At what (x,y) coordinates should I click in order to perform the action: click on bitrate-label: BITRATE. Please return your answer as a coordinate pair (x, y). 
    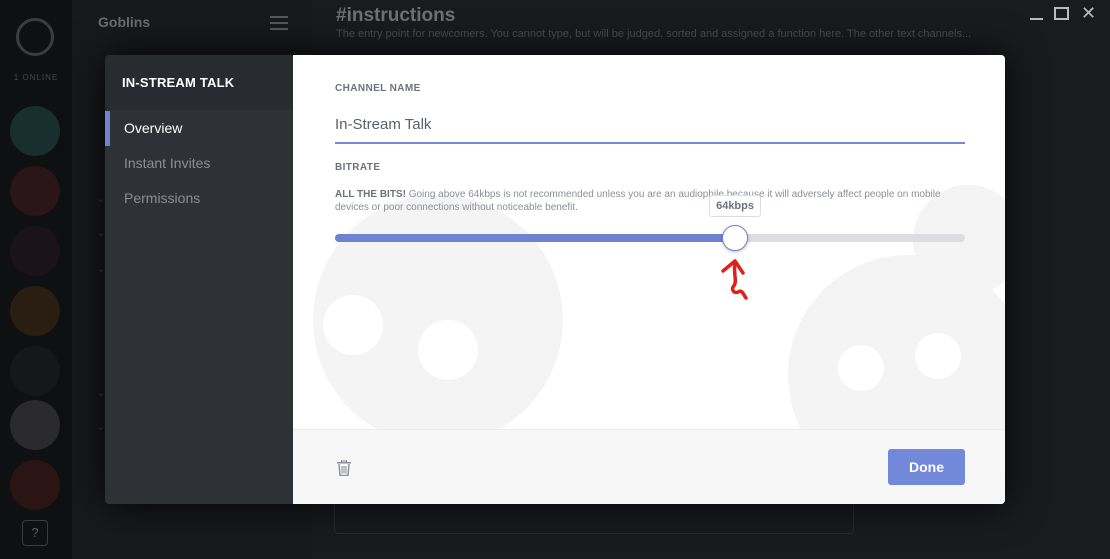
    Looking at the image, I should click on (358, 167).